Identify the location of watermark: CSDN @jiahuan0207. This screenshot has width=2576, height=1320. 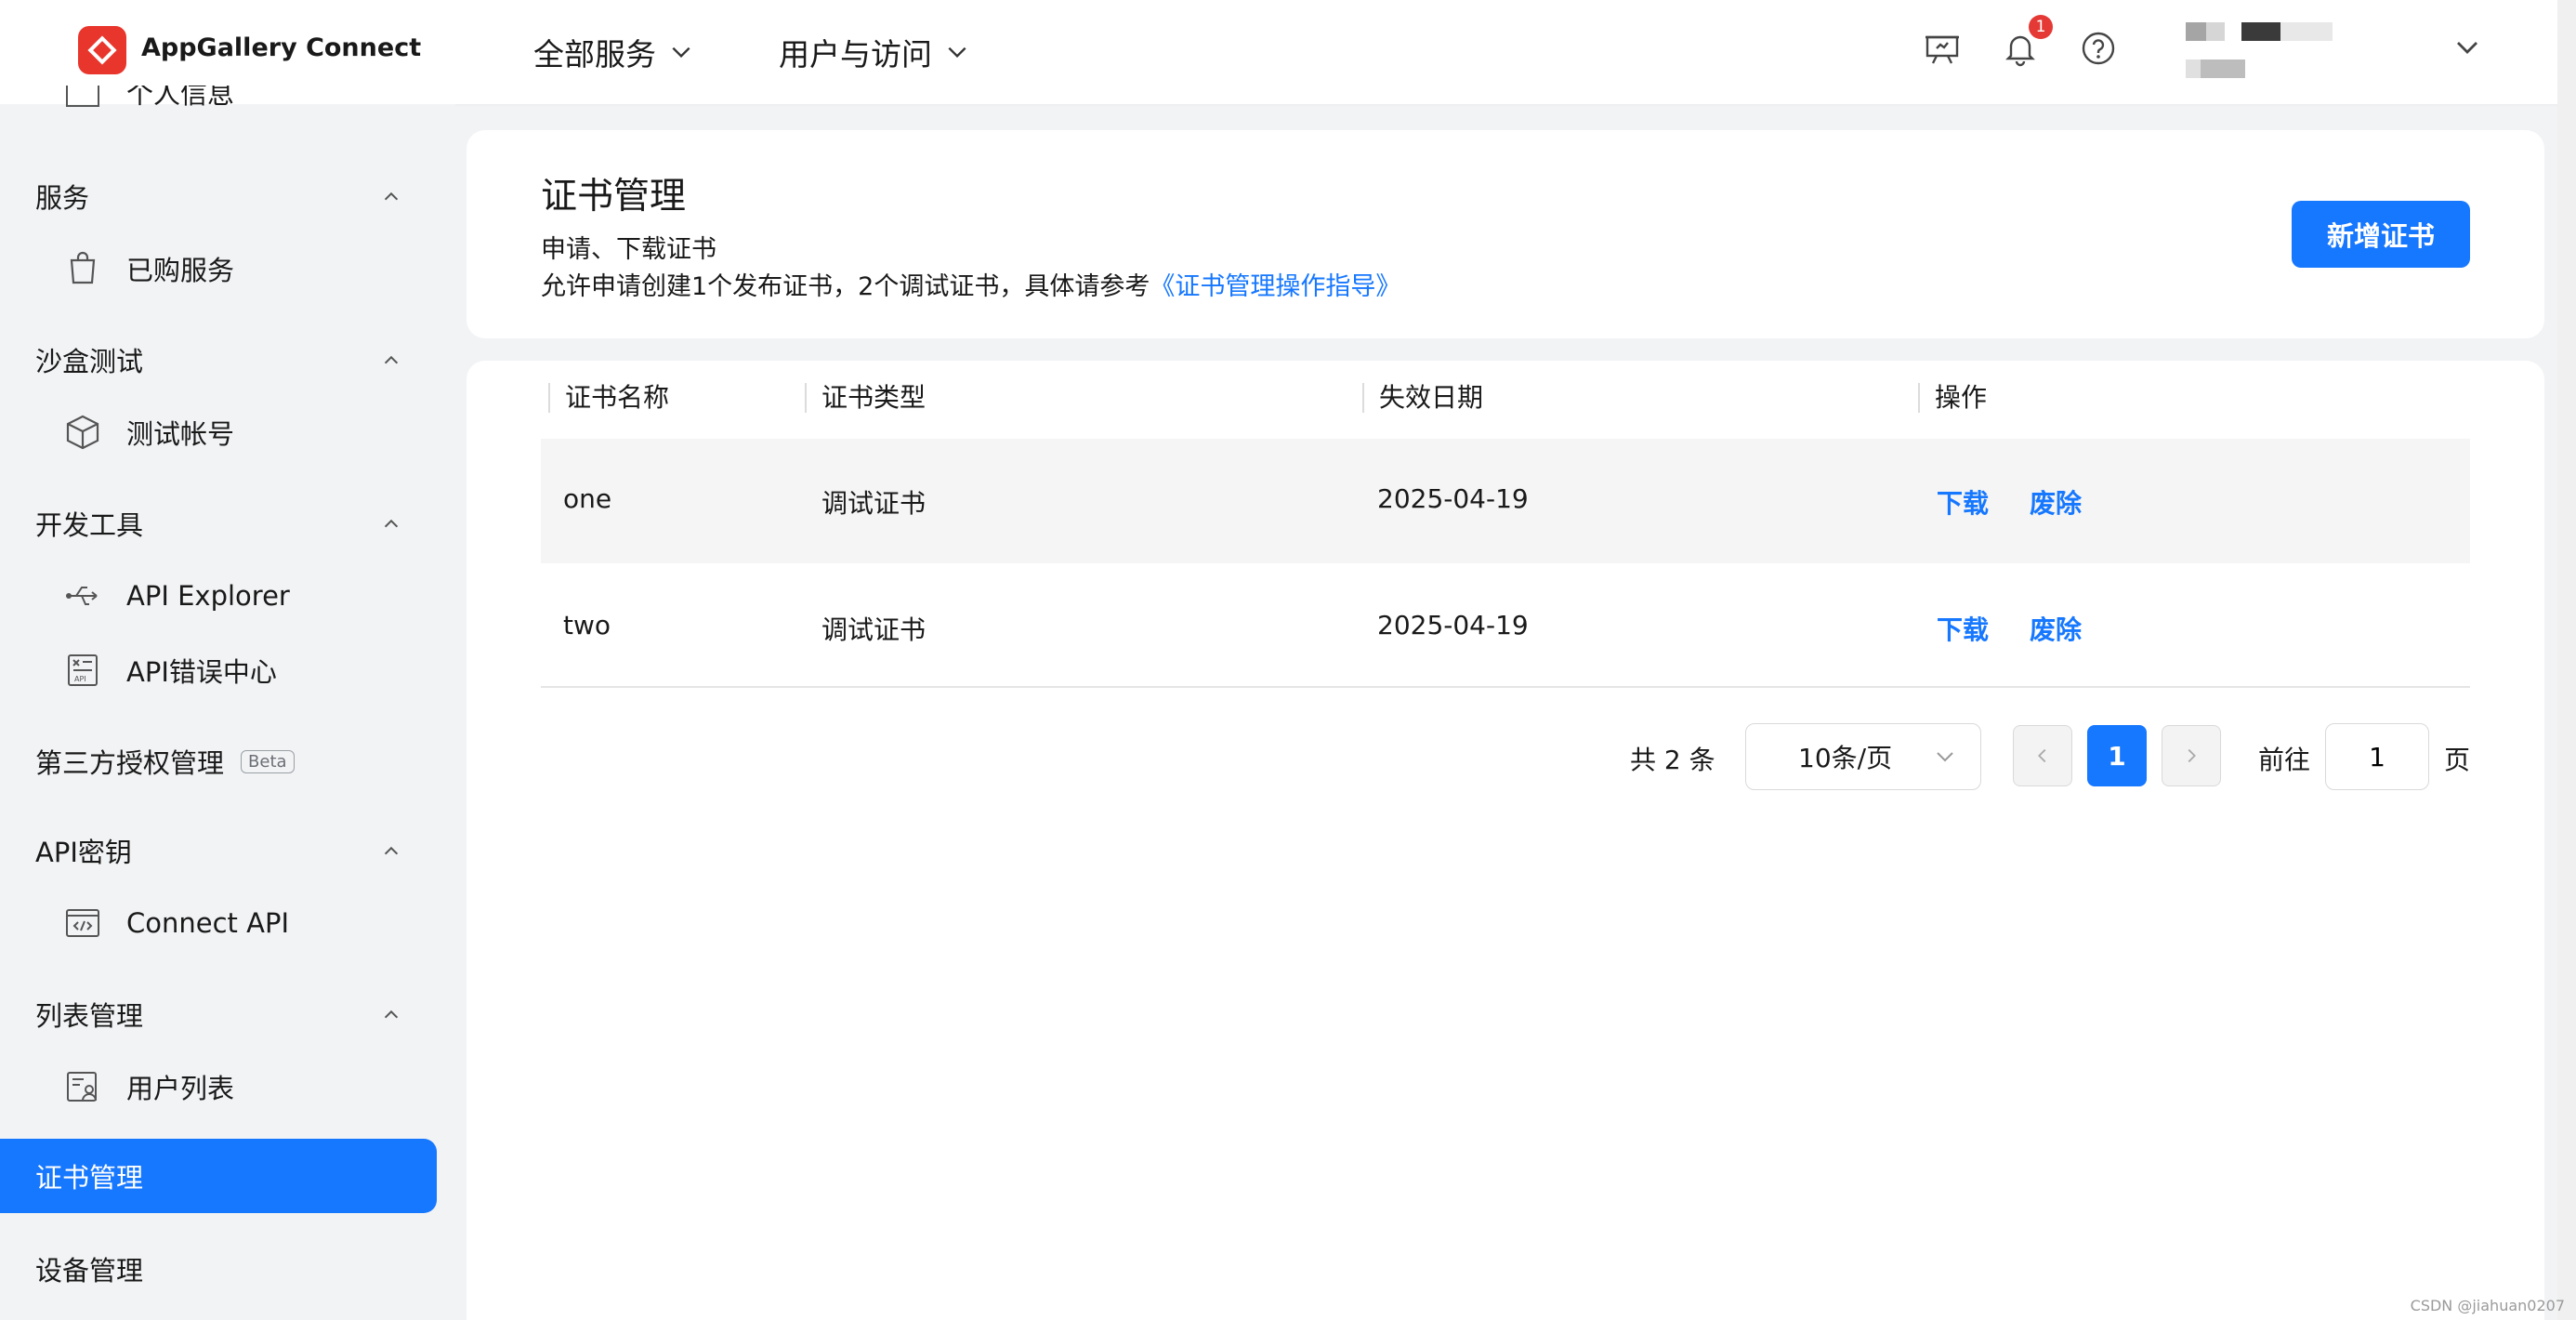
(2487, 1305).